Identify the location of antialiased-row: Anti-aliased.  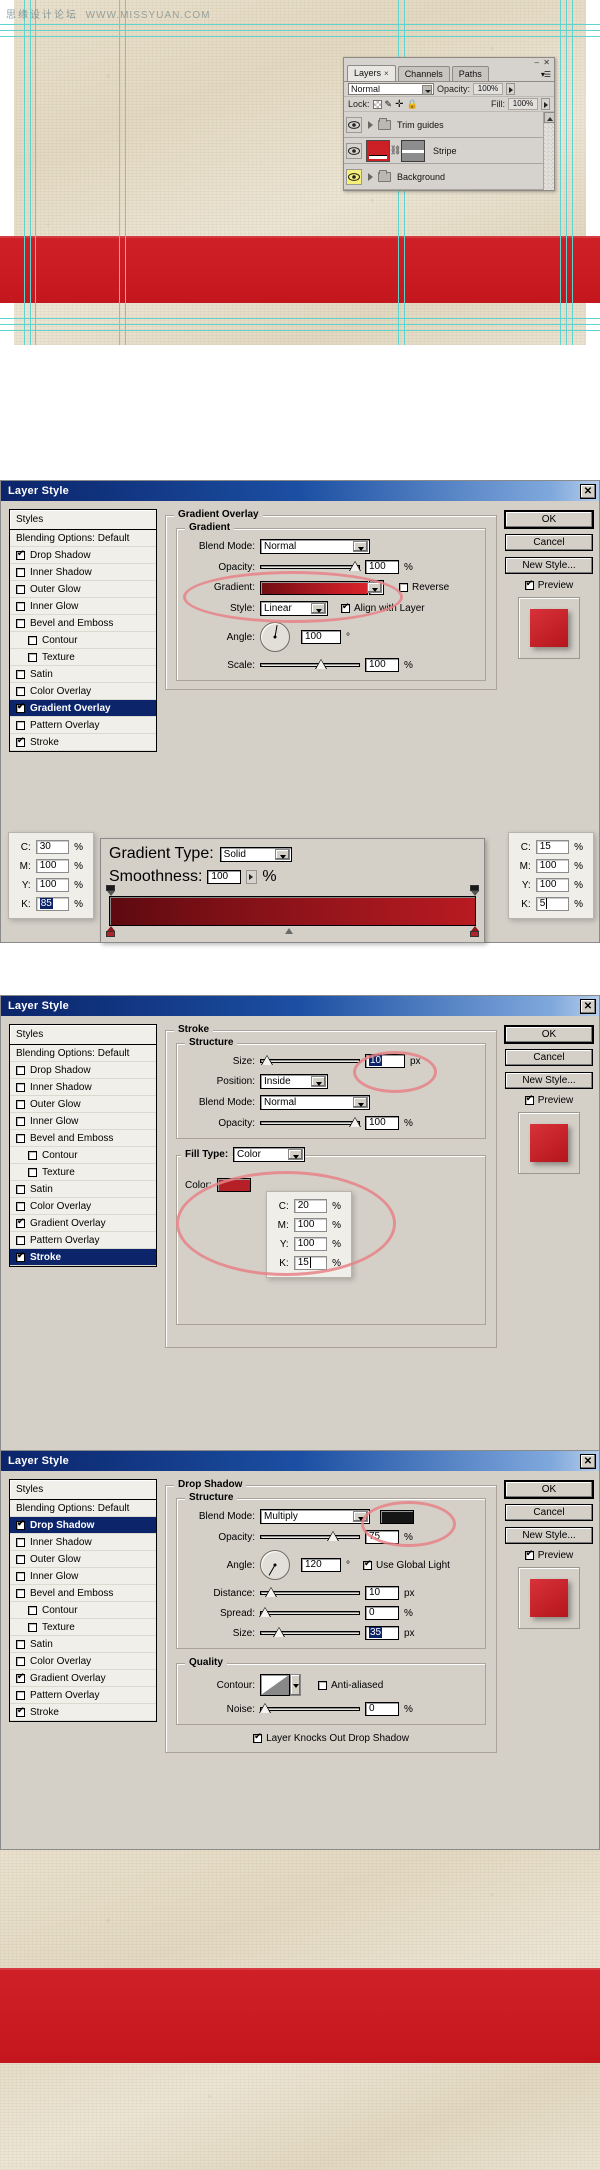
(350, 1685).